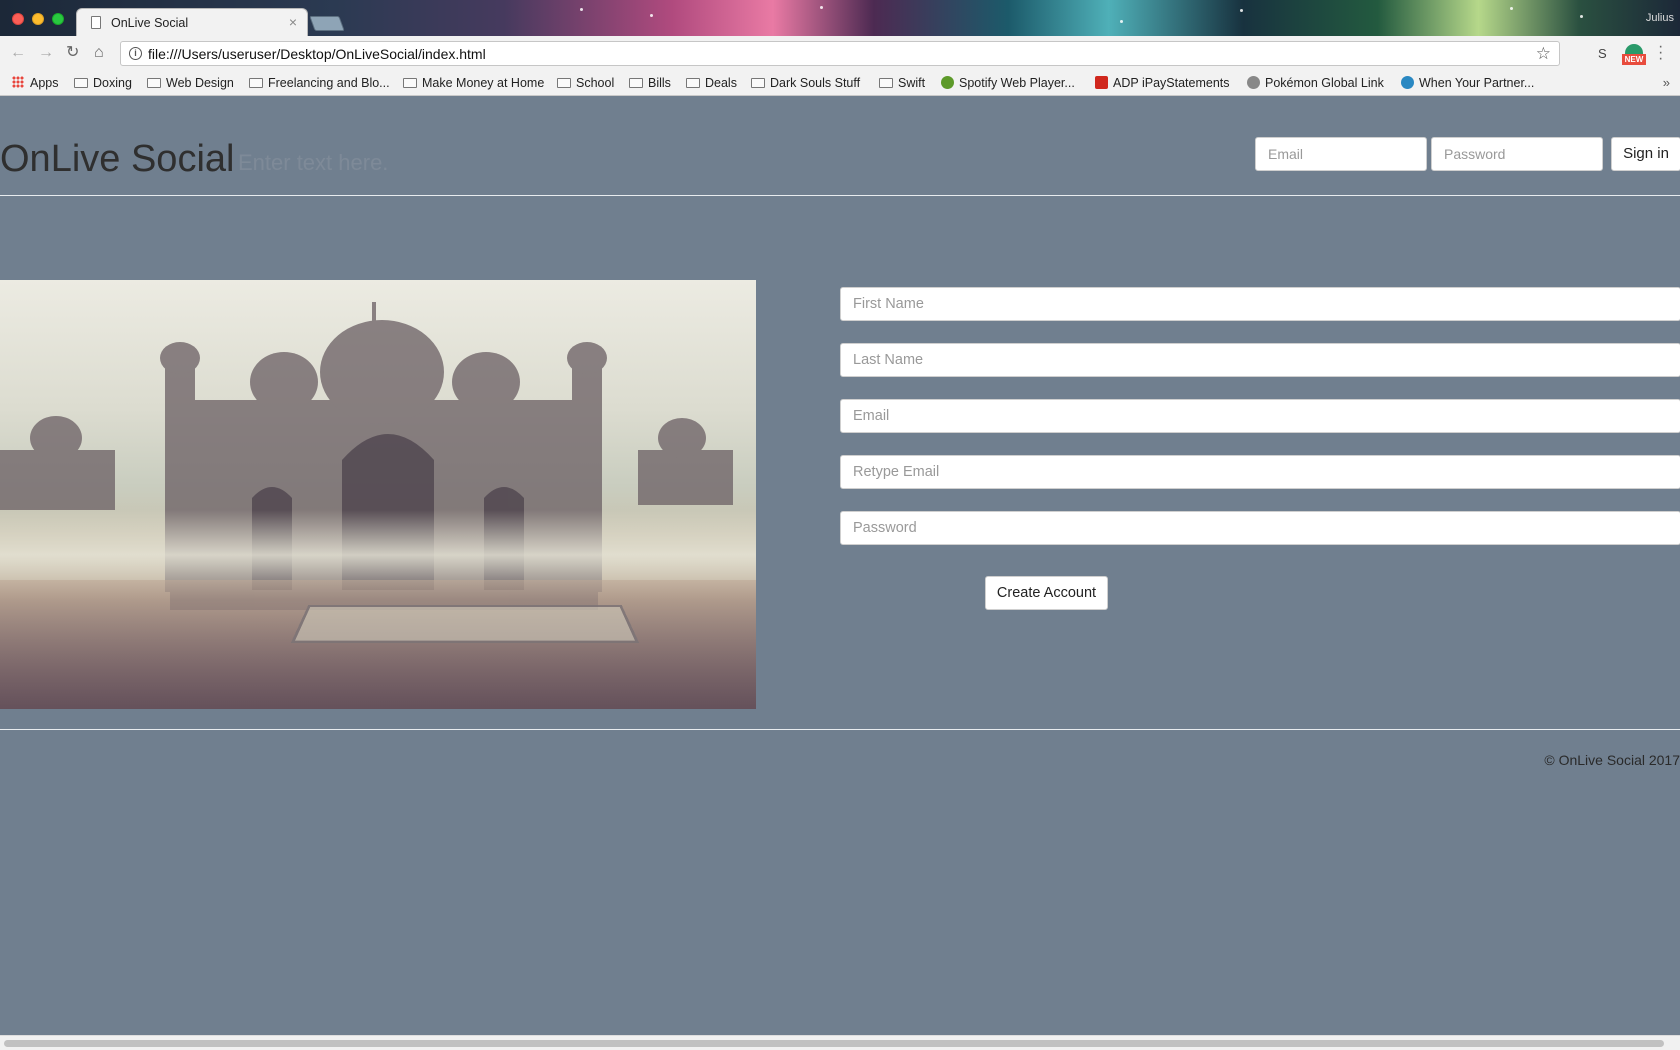 The image size is (1680, 1050). Describe the element at coordinates (805, 83) in the screenshot. I see `bookmark-dark-souls: Dark Souls Stuff` at that location.